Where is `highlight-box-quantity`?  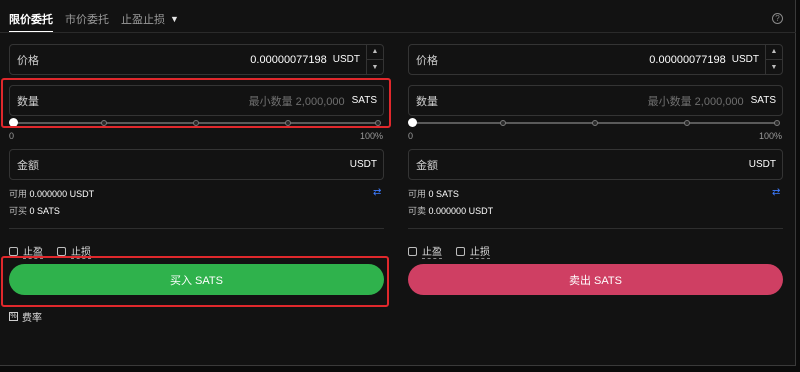 highlight-box-quantity is located at coordinates (196, 103).